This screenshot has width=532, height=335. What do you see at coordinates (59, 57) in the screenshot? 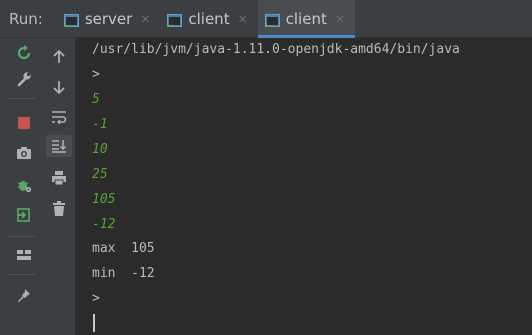
I see `up-arrow-icon` at bounding box center [59, 57].